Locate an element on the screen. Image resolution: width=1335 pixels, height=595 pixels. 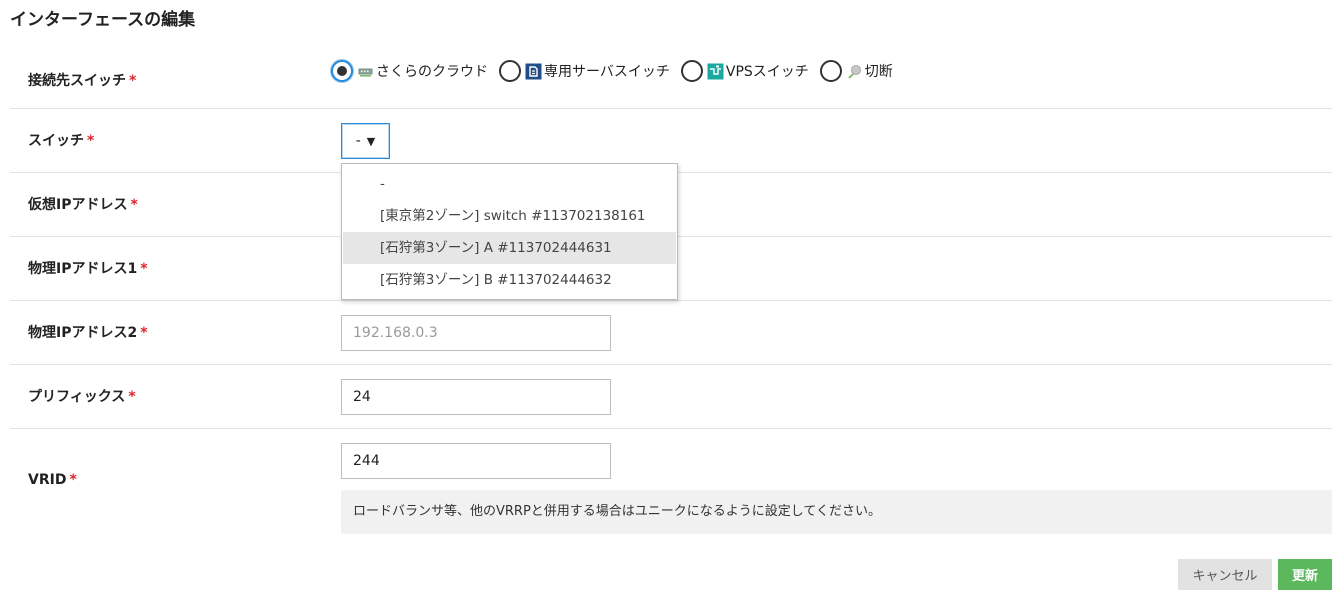
radio-button-checked is located at coordinates (342, 71).